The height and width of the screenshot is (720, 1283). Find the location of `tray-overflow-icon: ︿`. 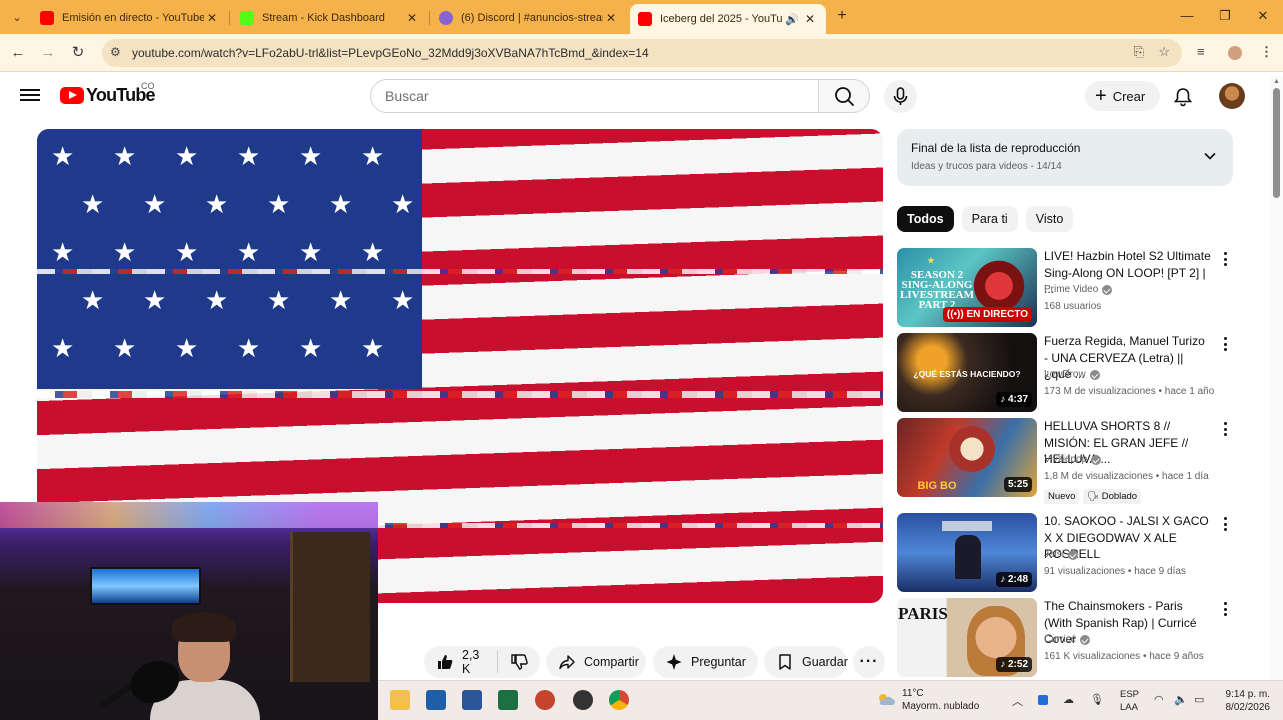

tray-overflow-icon: ︿ is located at coordinates (1017, 701).